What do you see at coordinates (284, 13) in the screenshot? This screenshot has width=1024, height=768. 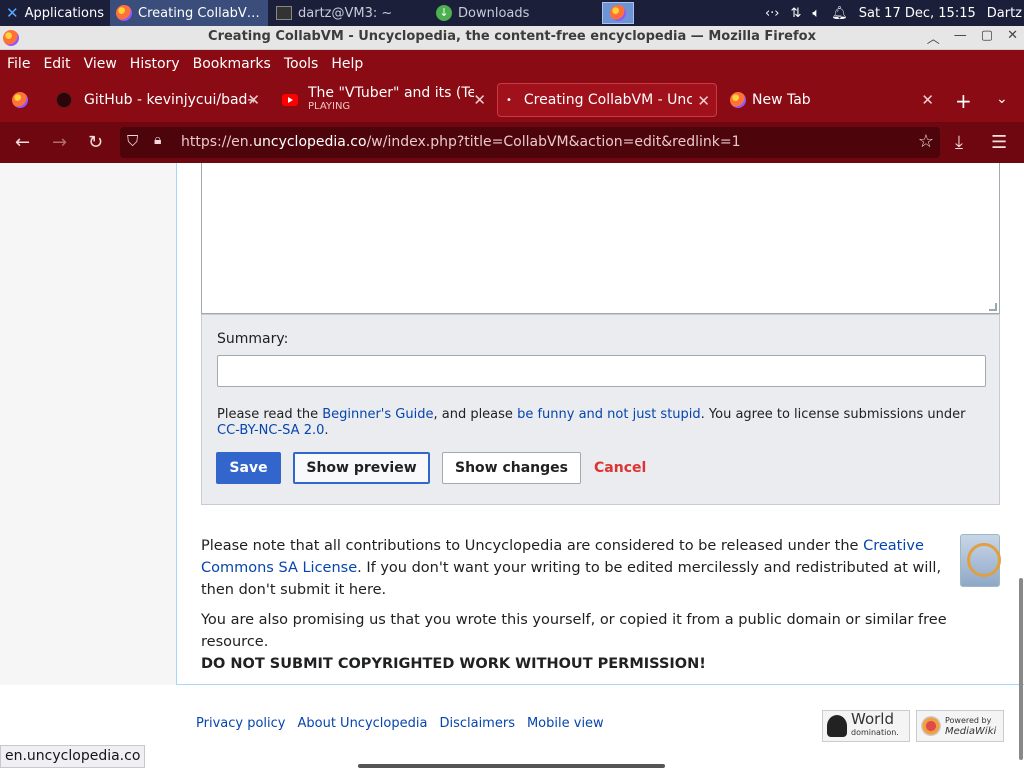 I see `terminal-icon` at bounding box center [284, 13].